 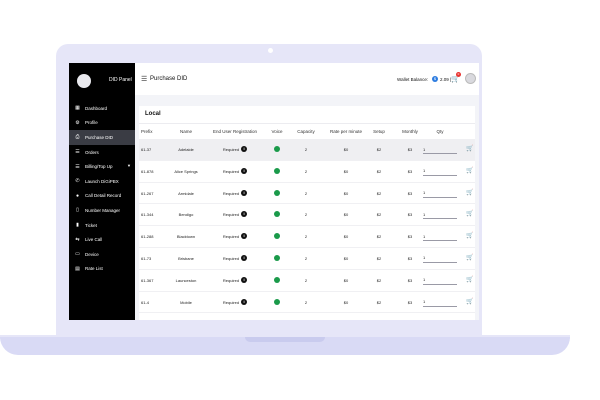 What do you see at coordinates (307, 123) in the screenshot?
I see `divider` at bounding box center [307, 123].